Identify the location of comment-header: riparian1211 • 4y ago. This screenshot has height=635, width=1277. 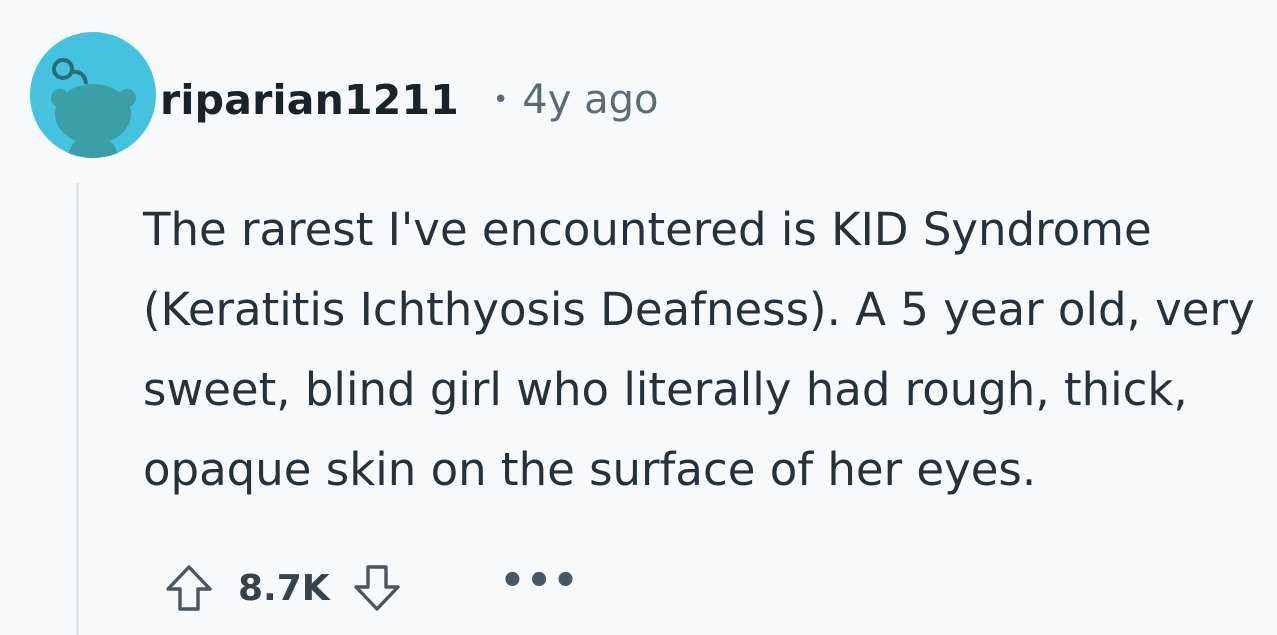
(409, 100).